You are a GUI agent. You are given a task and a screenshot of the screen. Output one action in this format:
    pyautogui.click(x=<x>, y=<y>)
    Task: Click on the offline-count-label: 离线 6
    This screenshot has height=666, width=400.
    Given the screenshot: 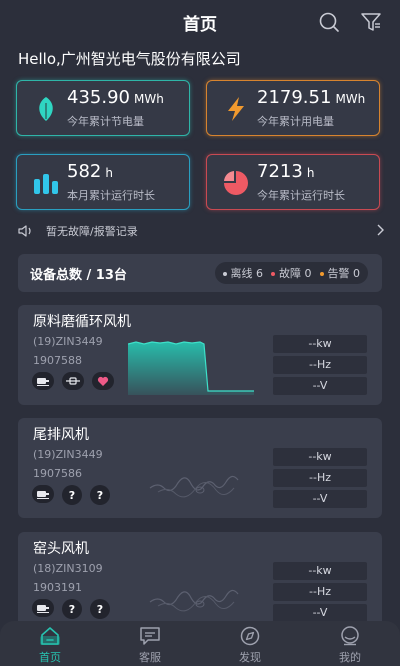 What is the action you would take?
    pyautogui.click(x=247, y=273)
    